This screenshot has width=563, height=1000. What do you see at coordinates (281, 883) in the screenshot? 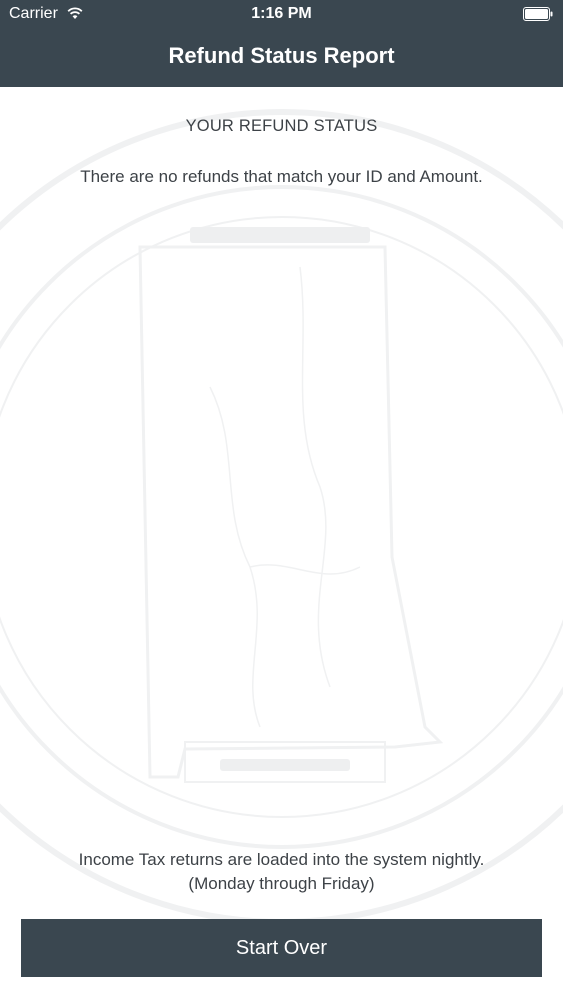
I see `processing-note-line2: (Monday through Friday)` at bounding box center [281, 883].